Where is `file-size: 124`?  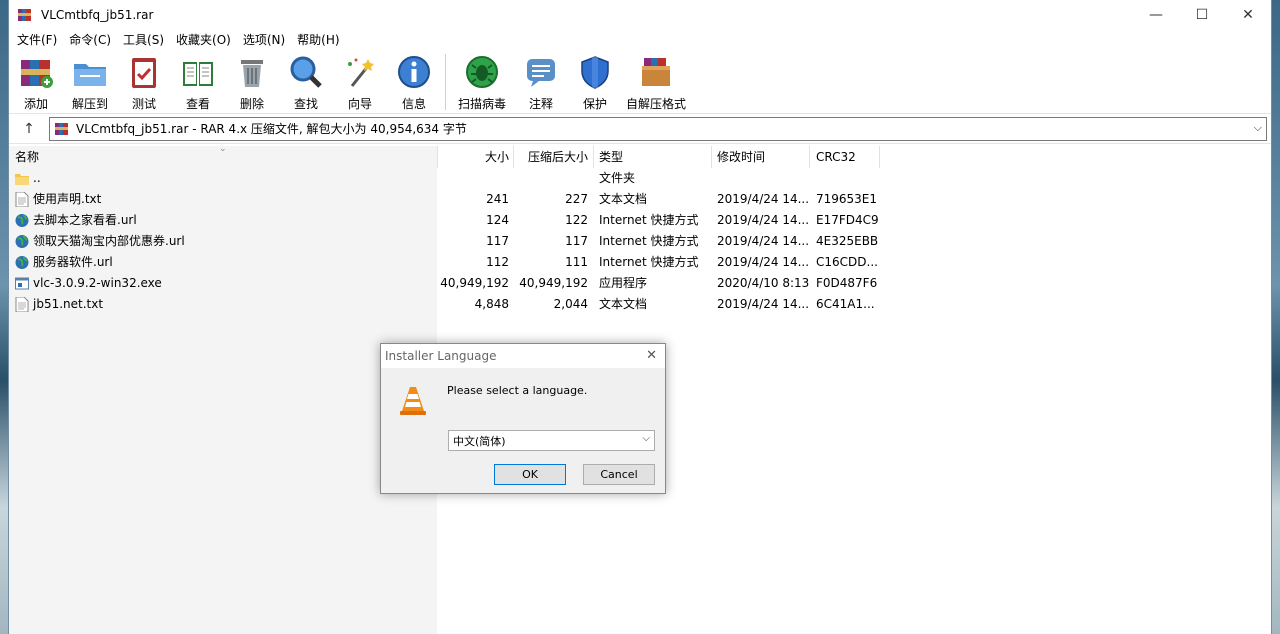 file-size: 124 is located at coordinates (497, 220).